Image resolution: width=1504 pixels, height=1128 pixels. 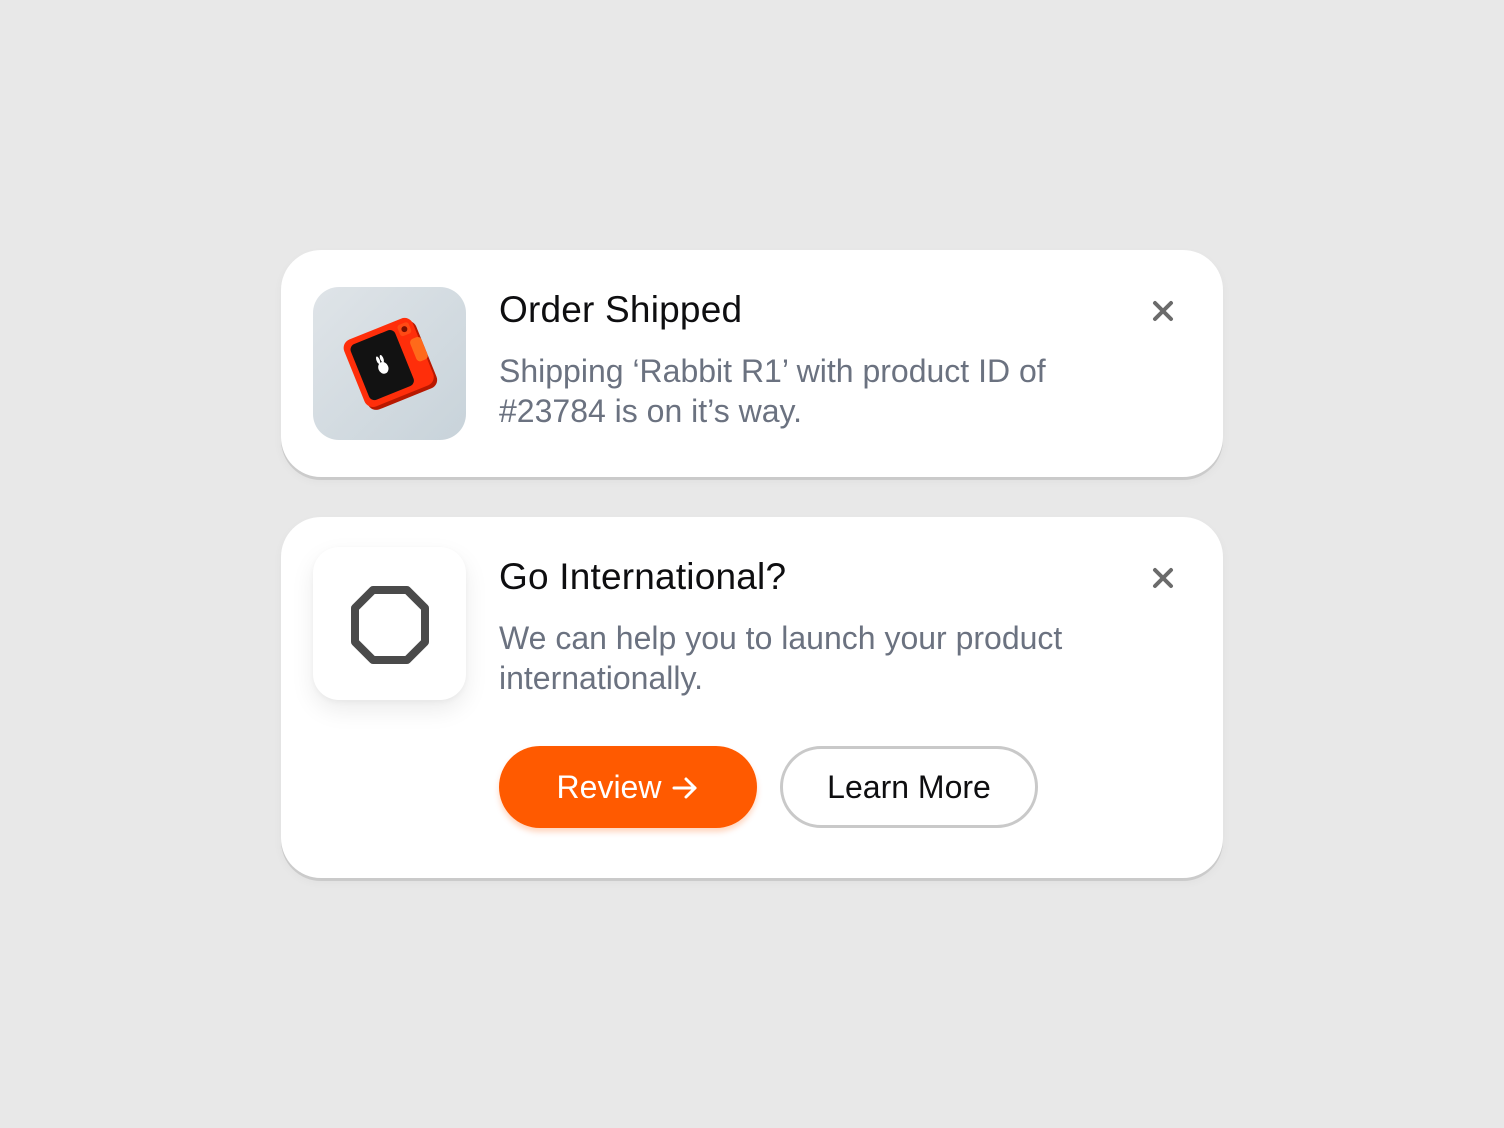 I want to click on learn-more-button-label: Learn More, so click(x=909, y=786).